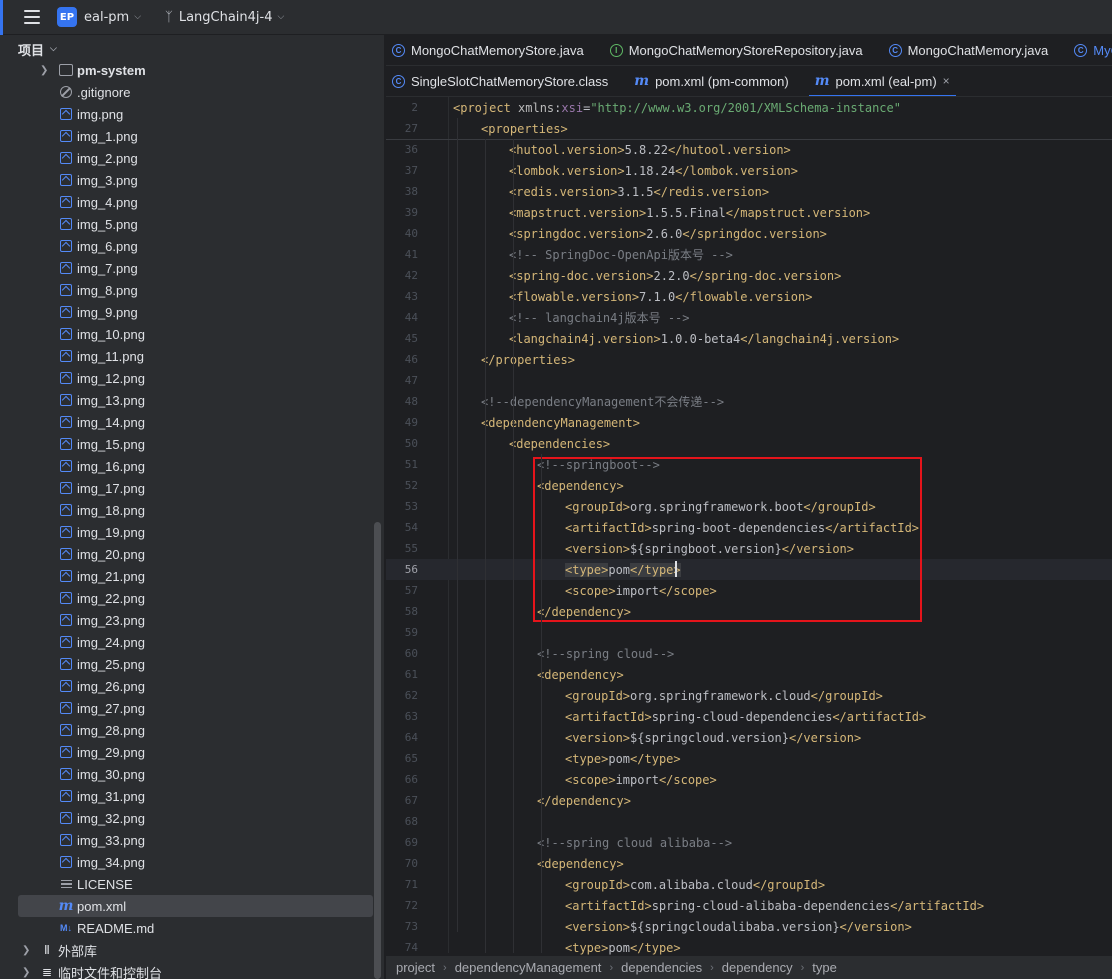  Describe the element at coordinates (749, 380) in the screenshot. I see `code-line: 47` at that location.